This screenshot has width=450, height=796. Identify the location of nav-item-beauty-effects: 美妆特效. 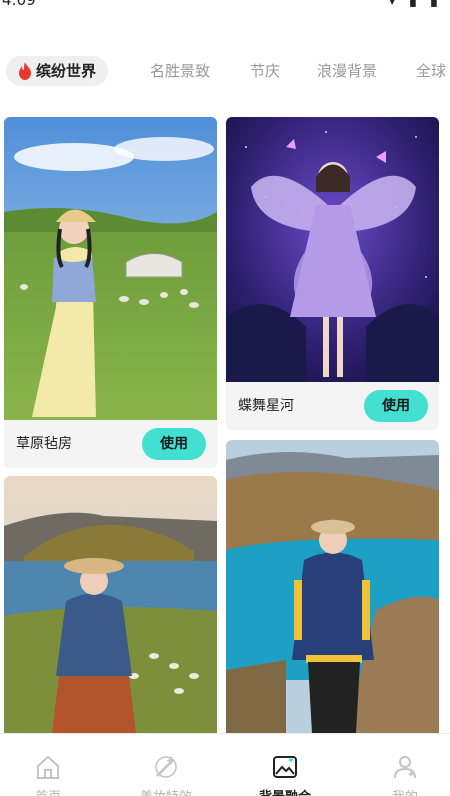
(166, 765).